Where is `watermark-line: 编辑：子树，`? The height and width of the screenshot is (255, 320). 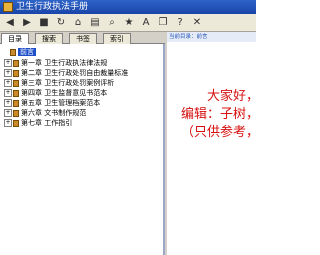 watermark-line: 编辑：子树， is located at coordinates (219, 114).